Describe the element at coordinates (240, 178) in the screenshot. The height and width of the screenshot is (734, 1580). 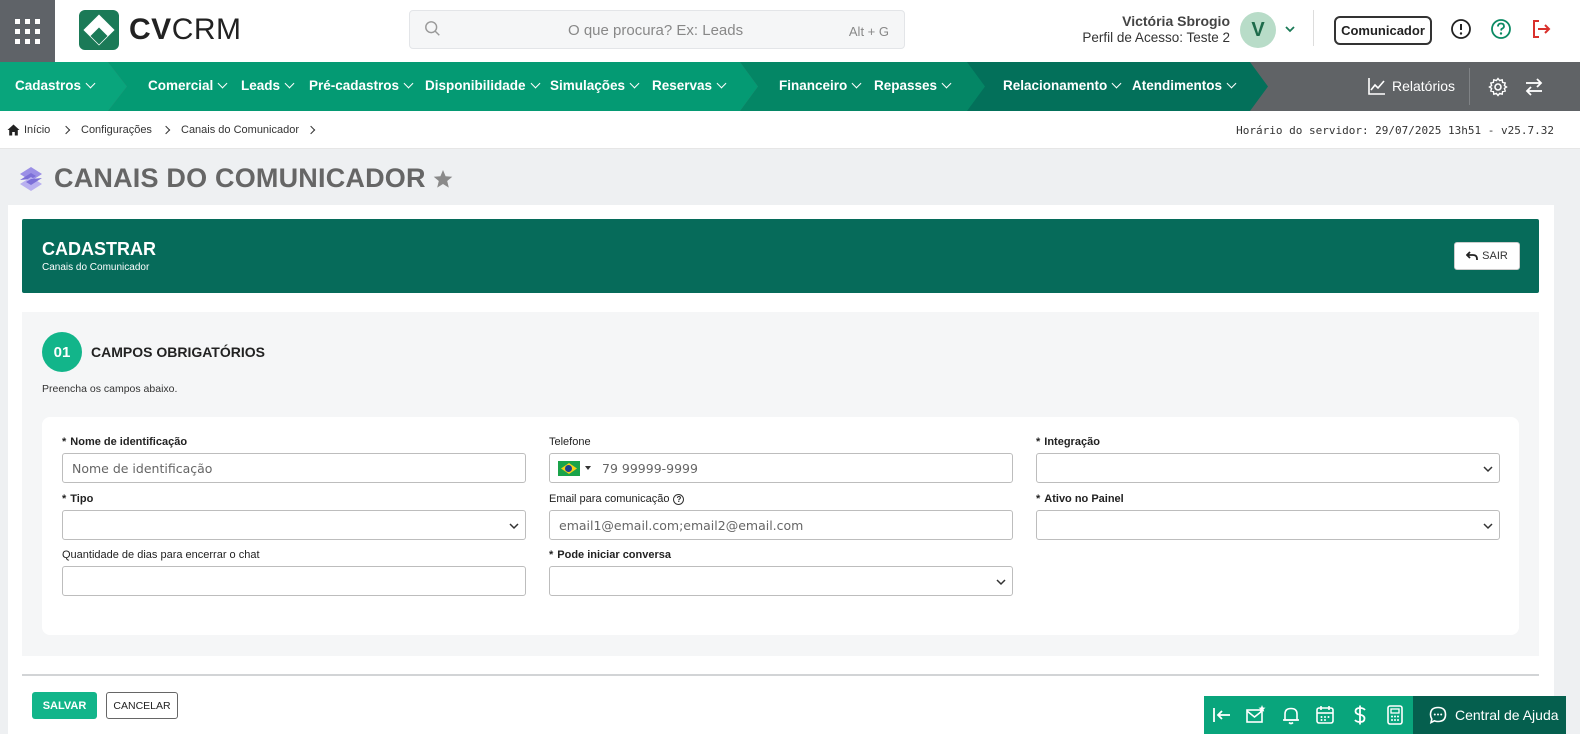
I see `page-title: CANAIS DO COMUNICADOR` at that location.